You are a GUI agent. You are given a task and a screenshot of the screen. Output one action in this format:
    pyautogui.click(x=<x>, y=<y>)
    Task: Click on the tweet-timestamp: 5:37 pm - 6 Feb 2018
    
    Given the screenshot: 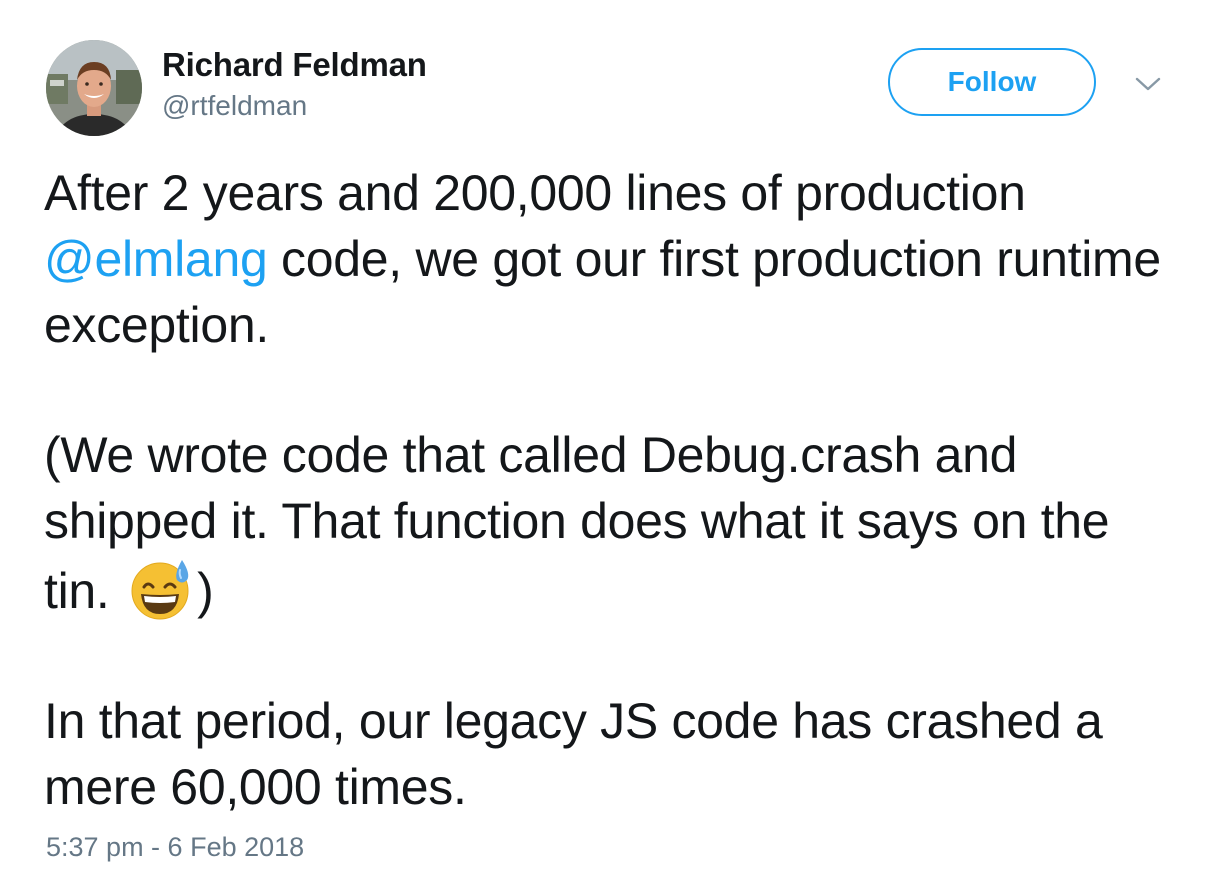 What is the action you would take?
    pyautogui.click(x=175, y=847)
    